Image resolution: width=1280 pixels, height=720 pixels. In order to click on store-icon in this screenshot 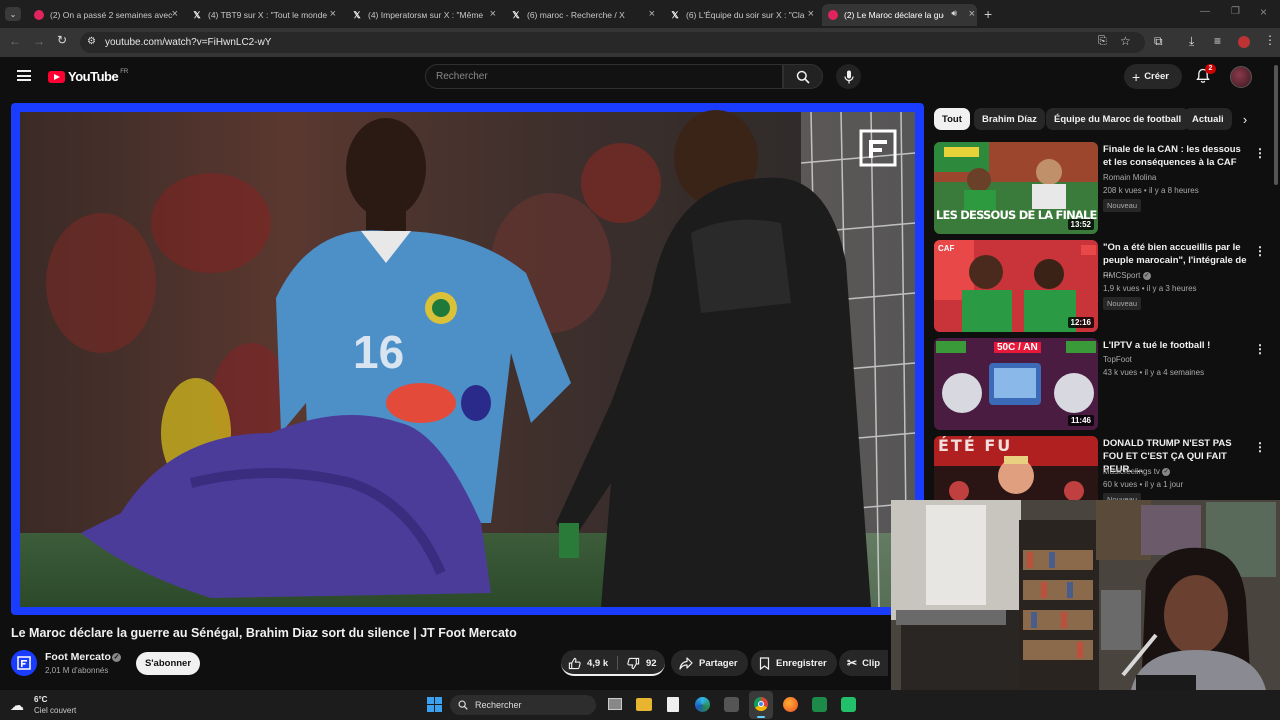, I will do `click(731, 704)`.